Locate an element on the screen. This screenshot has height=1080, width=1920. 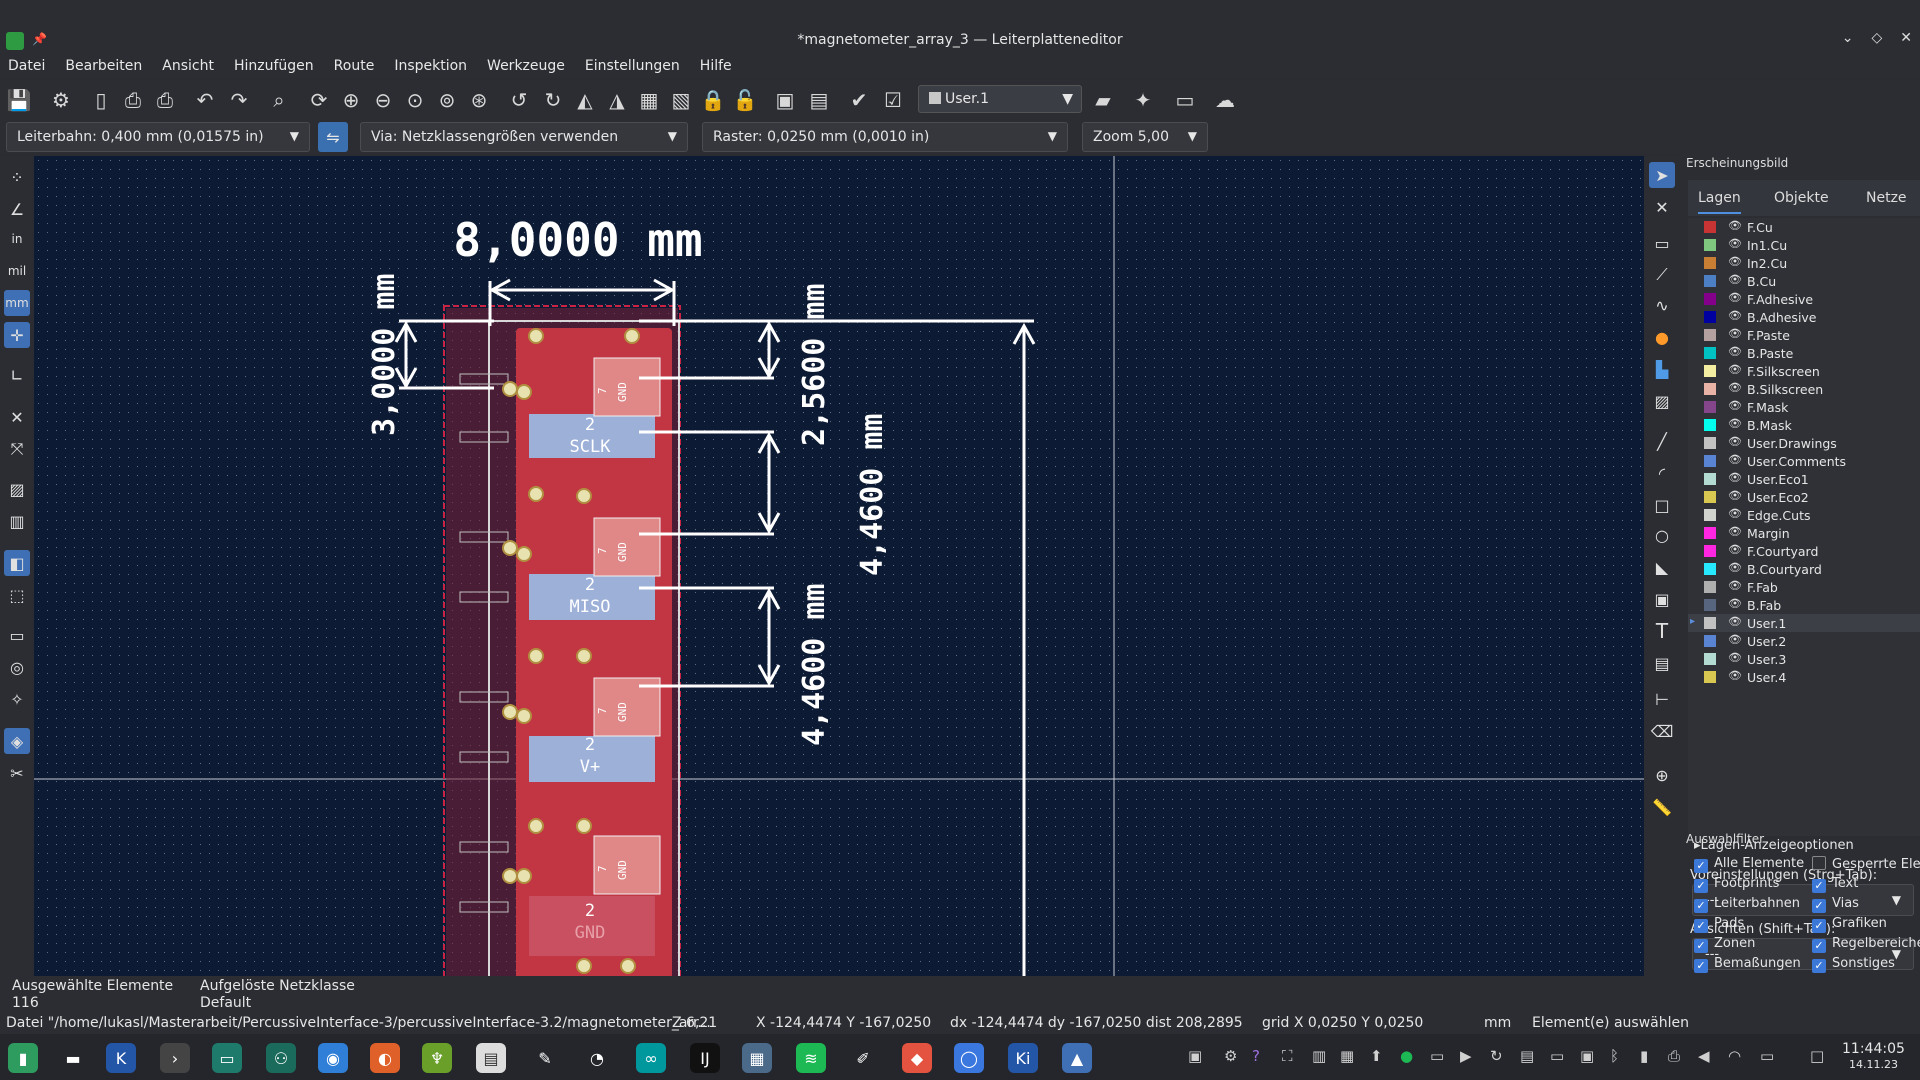
tray-battery-icon: ▮ is located at coordinates (1644, 1056).